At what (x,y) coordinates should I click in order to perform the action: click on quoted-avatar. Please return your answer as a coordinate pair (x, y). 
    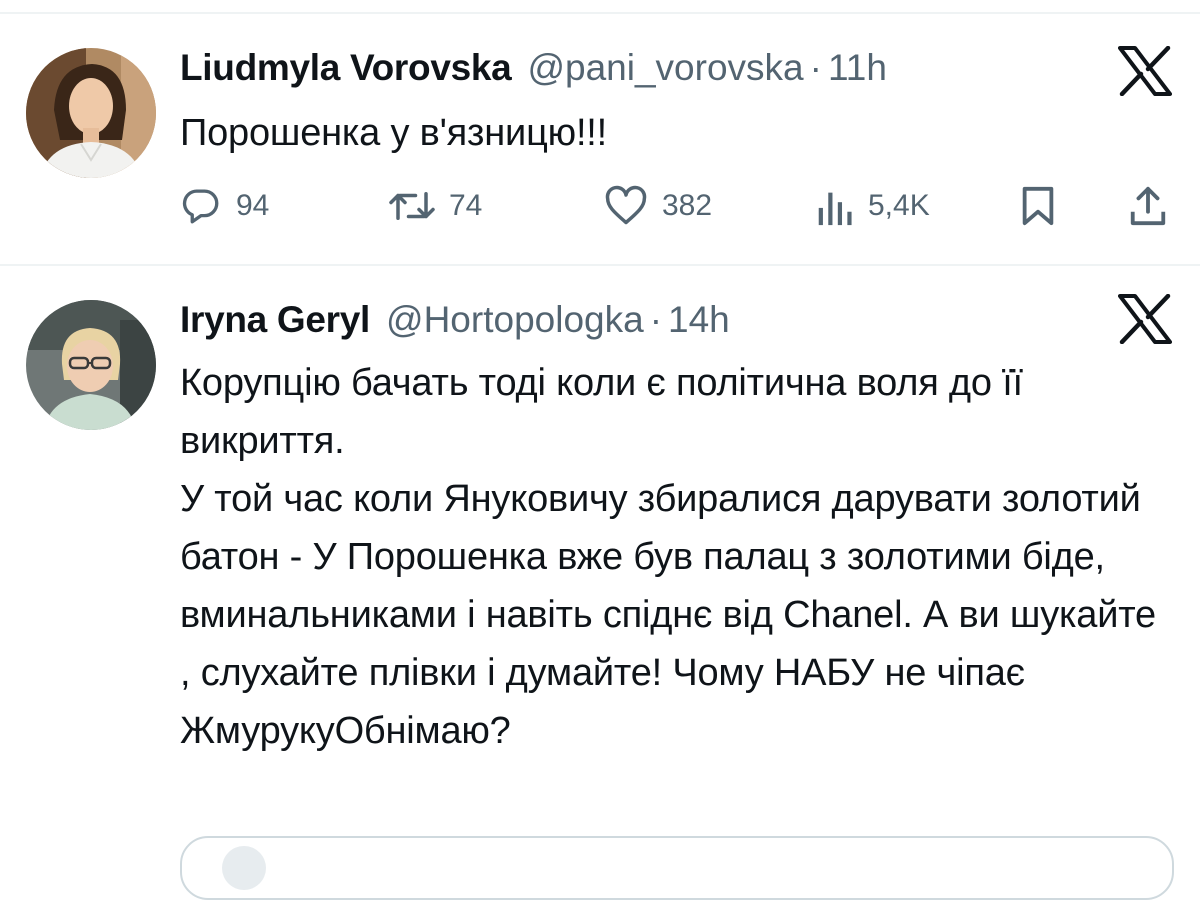
    Looking at the image, I should click on (244, 868).